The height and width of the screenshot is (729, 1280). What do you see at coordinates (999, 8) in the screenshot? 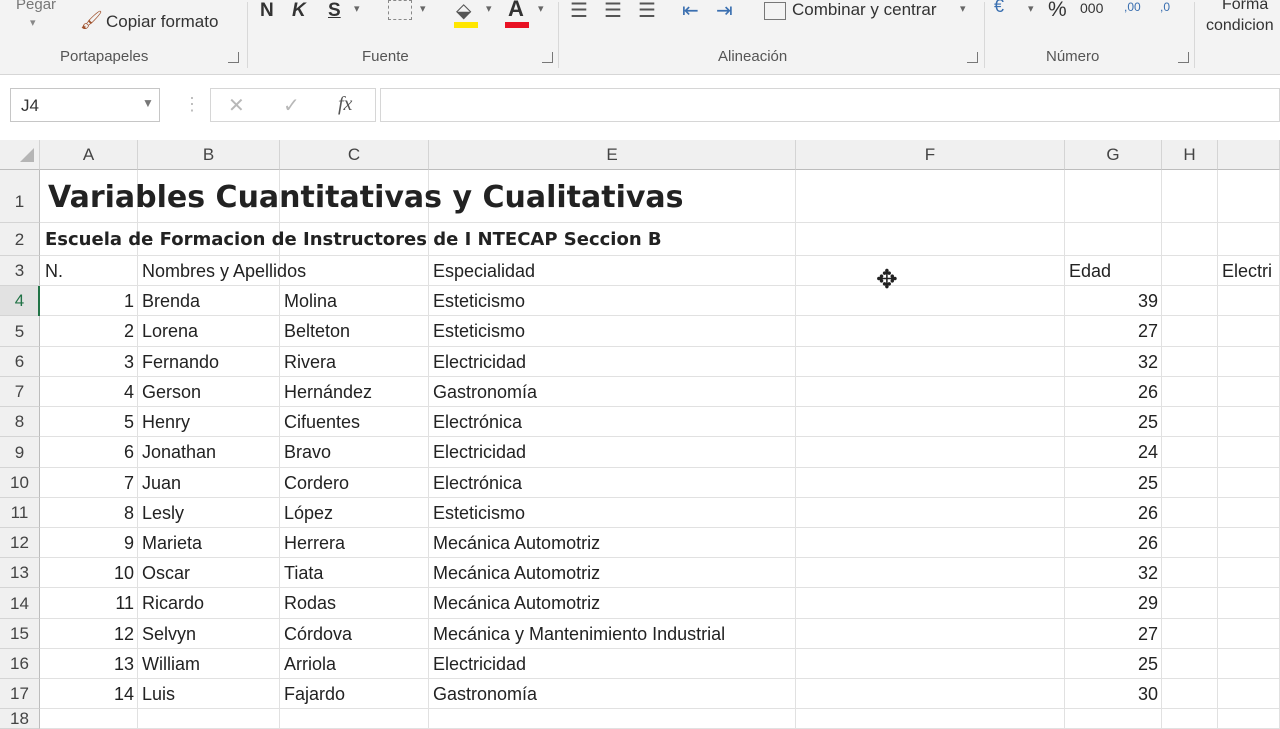
I see `accounting-format-icon: €` at bounding box center [999, 8].